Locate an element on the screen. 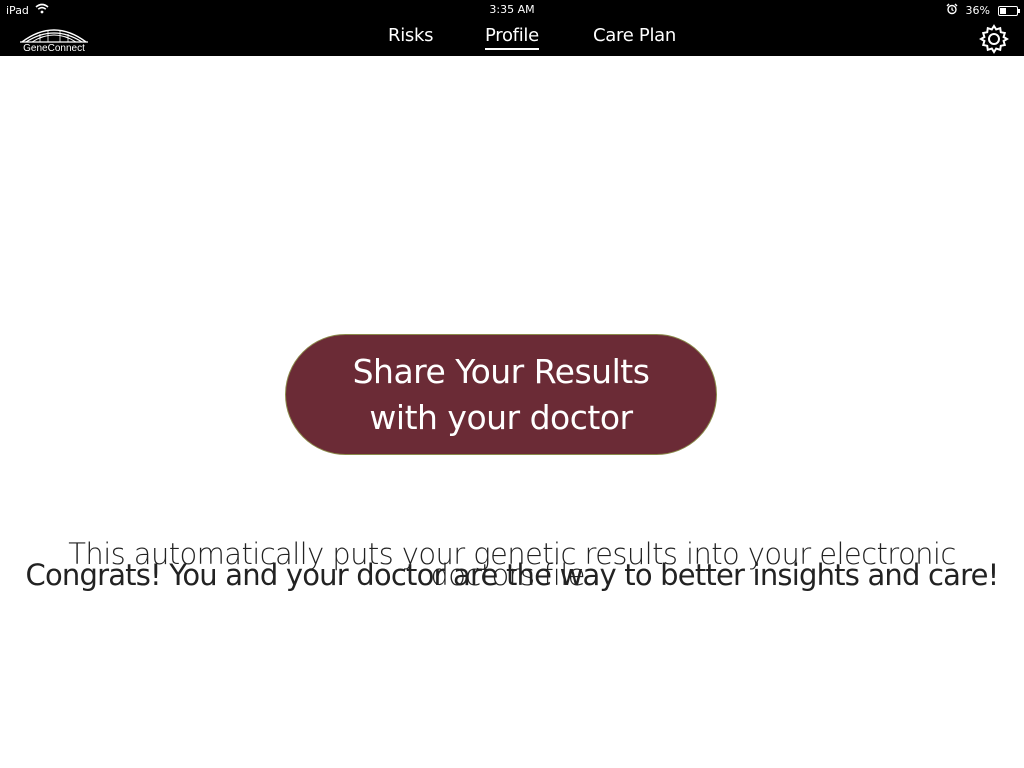  tab-care-plan: Care Plan is located at coordinates (634, 35).